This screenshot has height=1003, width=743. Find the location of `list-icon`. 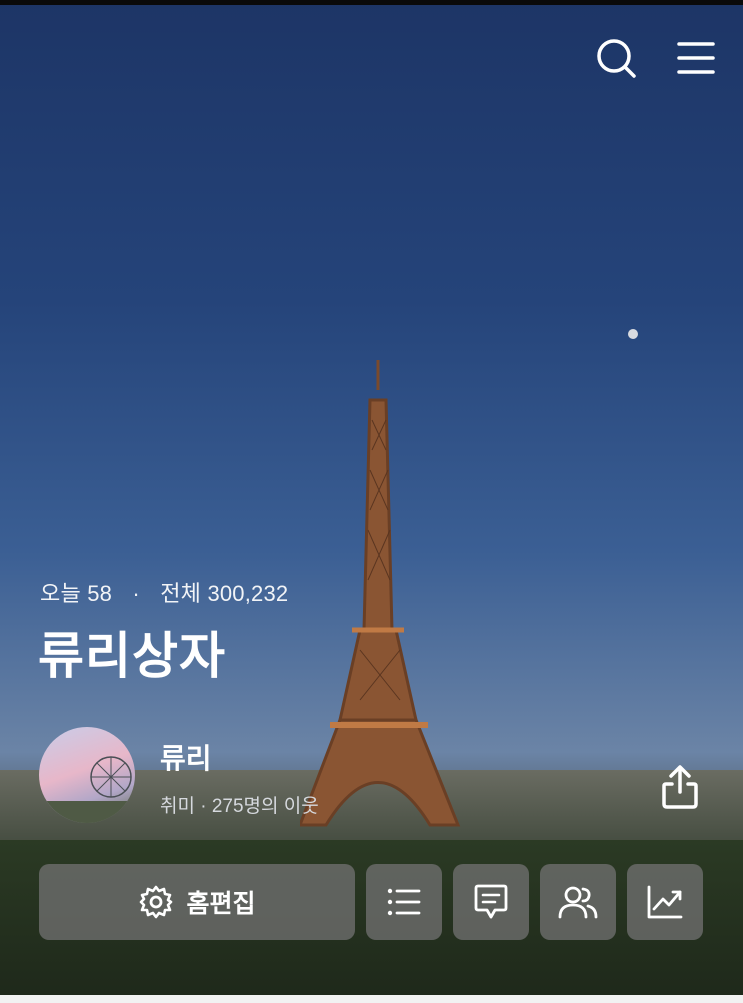

list-icon is located at coordinates (404, 902).